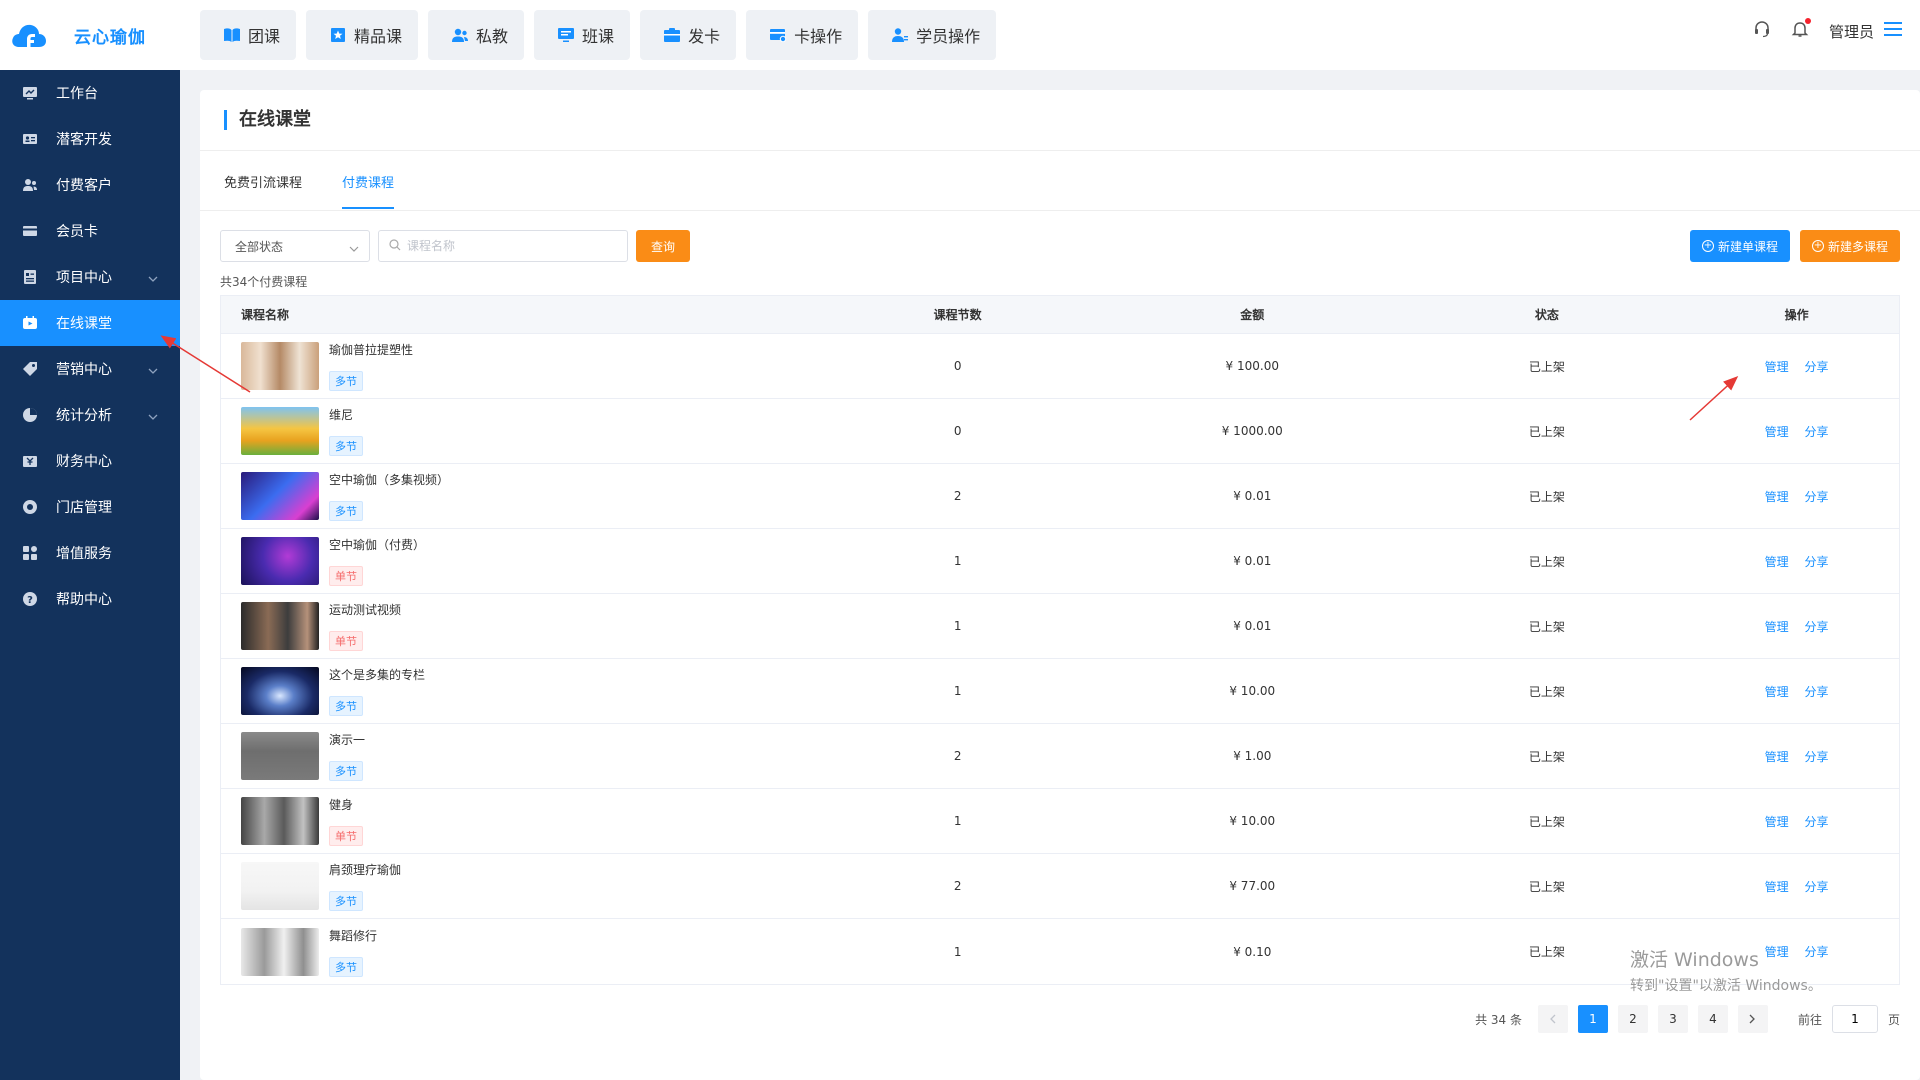 Image resolution: width=1920 pixels, height=1080 pixels. What do you see at coordinates (1801, 30) in the screenshot?
I see `bell-icon` at bounding box center [1801, 30].